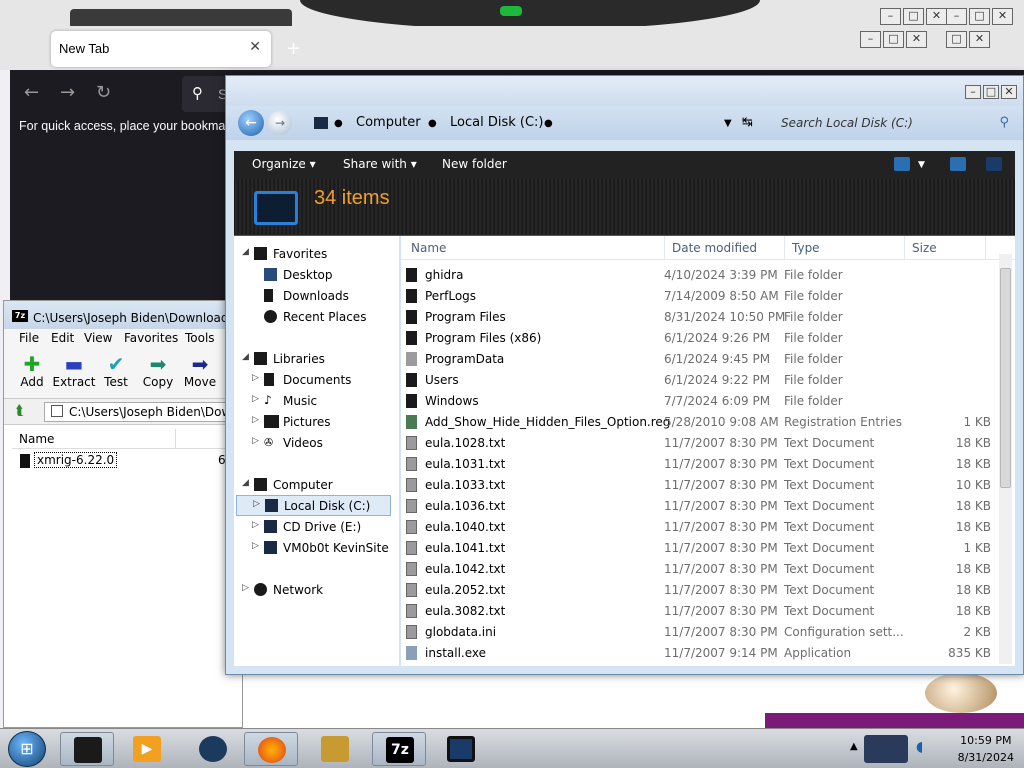 The width and height of the screenshot is (1024, 768). I want to click on copy-button: ➡ Copy, so click(158, 371).